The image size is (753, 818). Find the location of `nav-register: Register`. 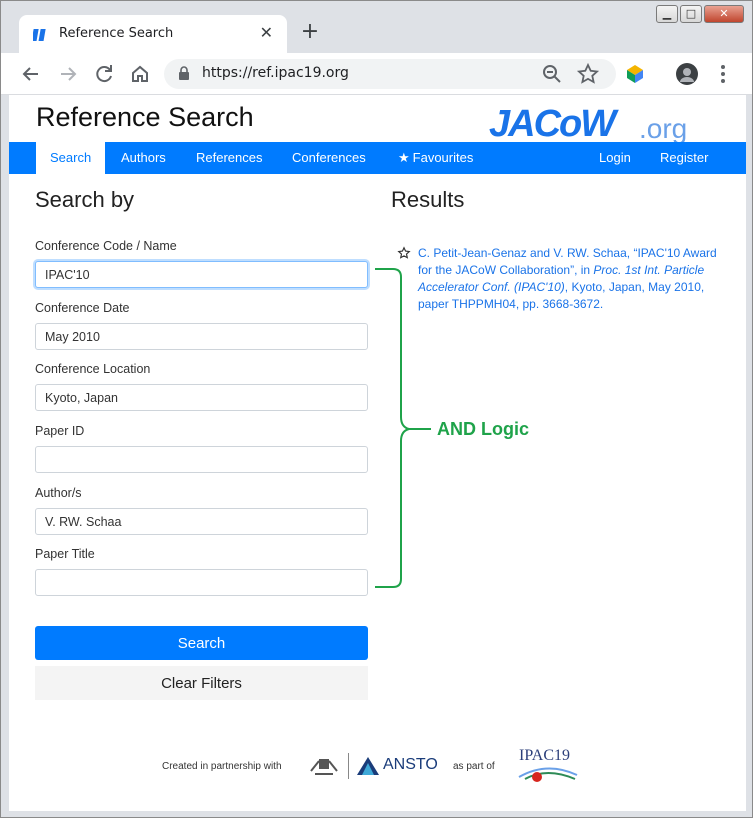

nav-register: Register is located at coordinates (684, 158).